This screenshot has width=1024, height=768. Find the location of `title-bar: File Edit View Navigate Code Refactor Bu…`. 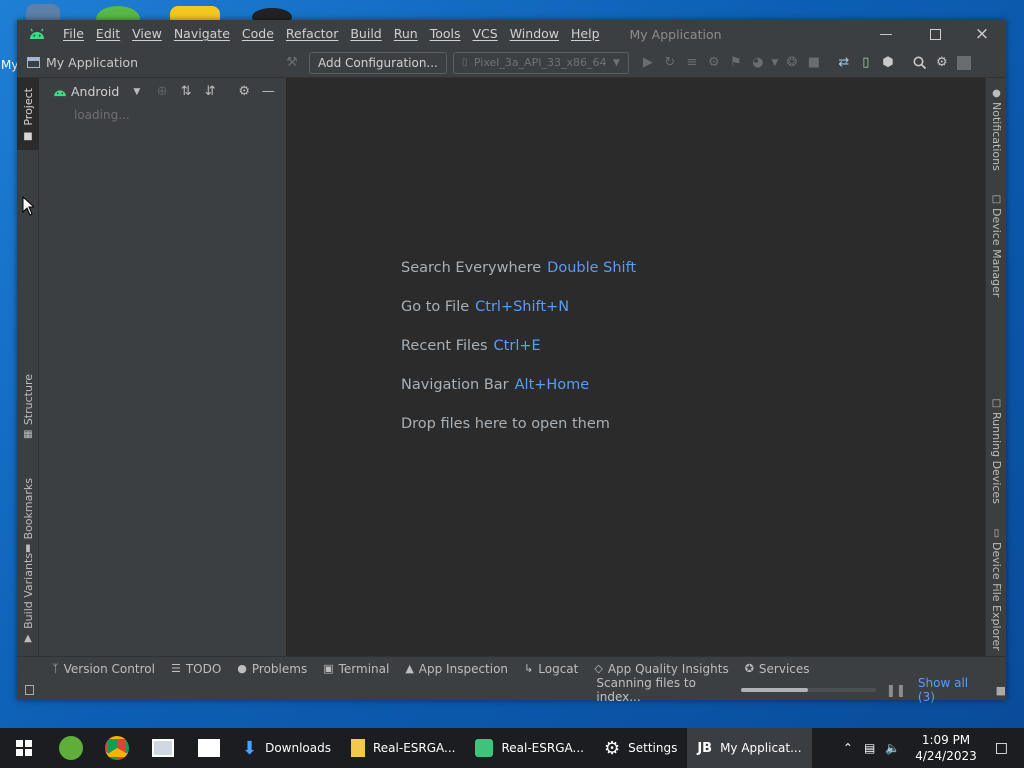

title-bar: File Edit View Navigate Code Refactor Bu… is located at coordinates (511, 34).